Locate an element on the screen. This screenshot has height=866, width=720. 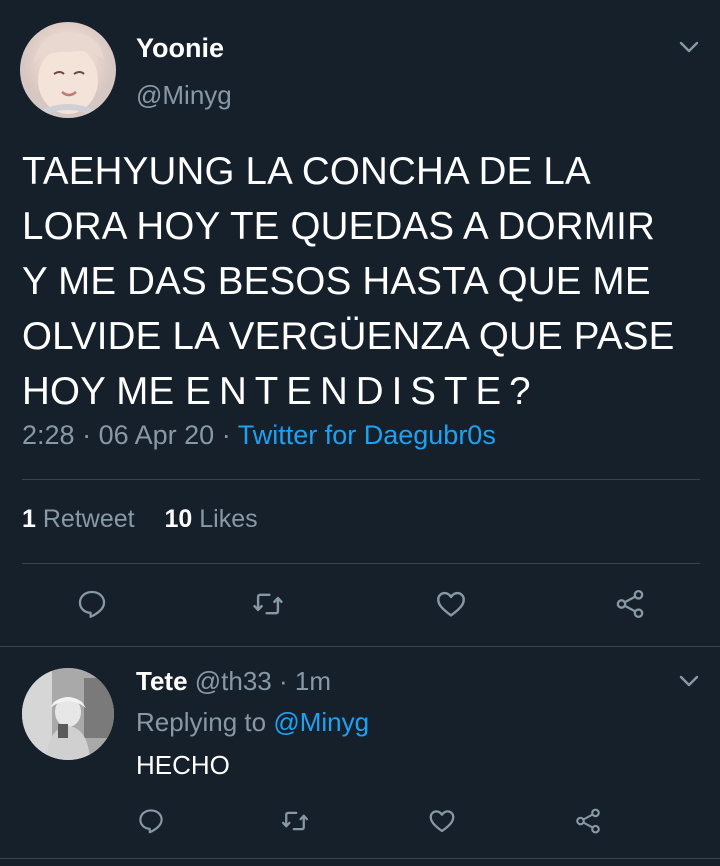
retweets-stat: 1 Retweet is located at coordinates (78, 519).